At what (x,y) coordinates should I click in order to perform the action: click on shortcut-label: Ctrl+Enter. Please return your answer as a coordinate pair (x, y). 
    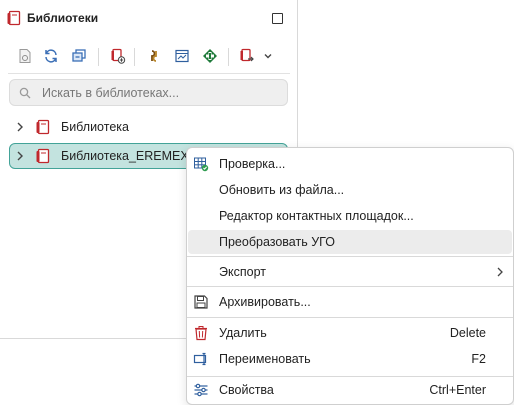
    Looking at the image, I should click on (457, 390).